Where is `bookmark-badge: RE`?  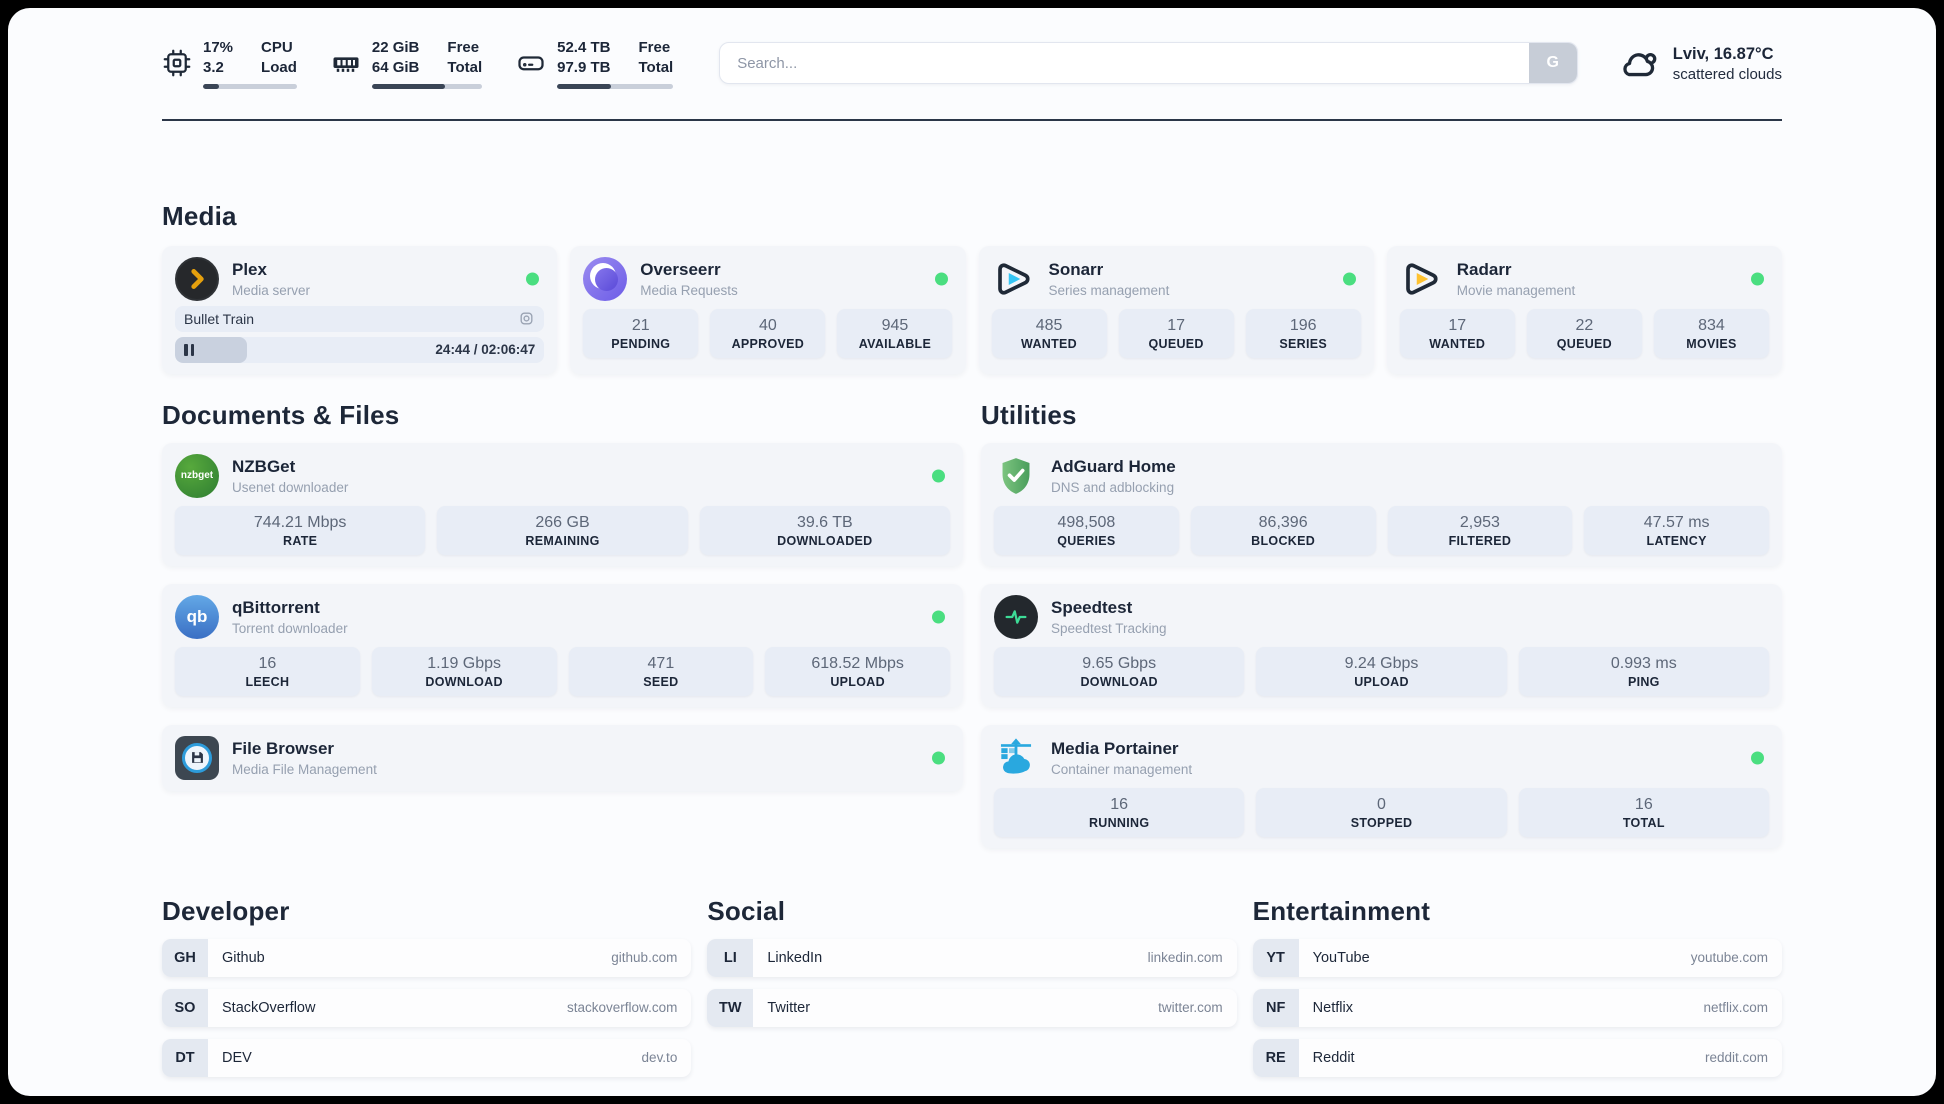
bookmark-badge: RE is located at coordinates (1275, 1057).